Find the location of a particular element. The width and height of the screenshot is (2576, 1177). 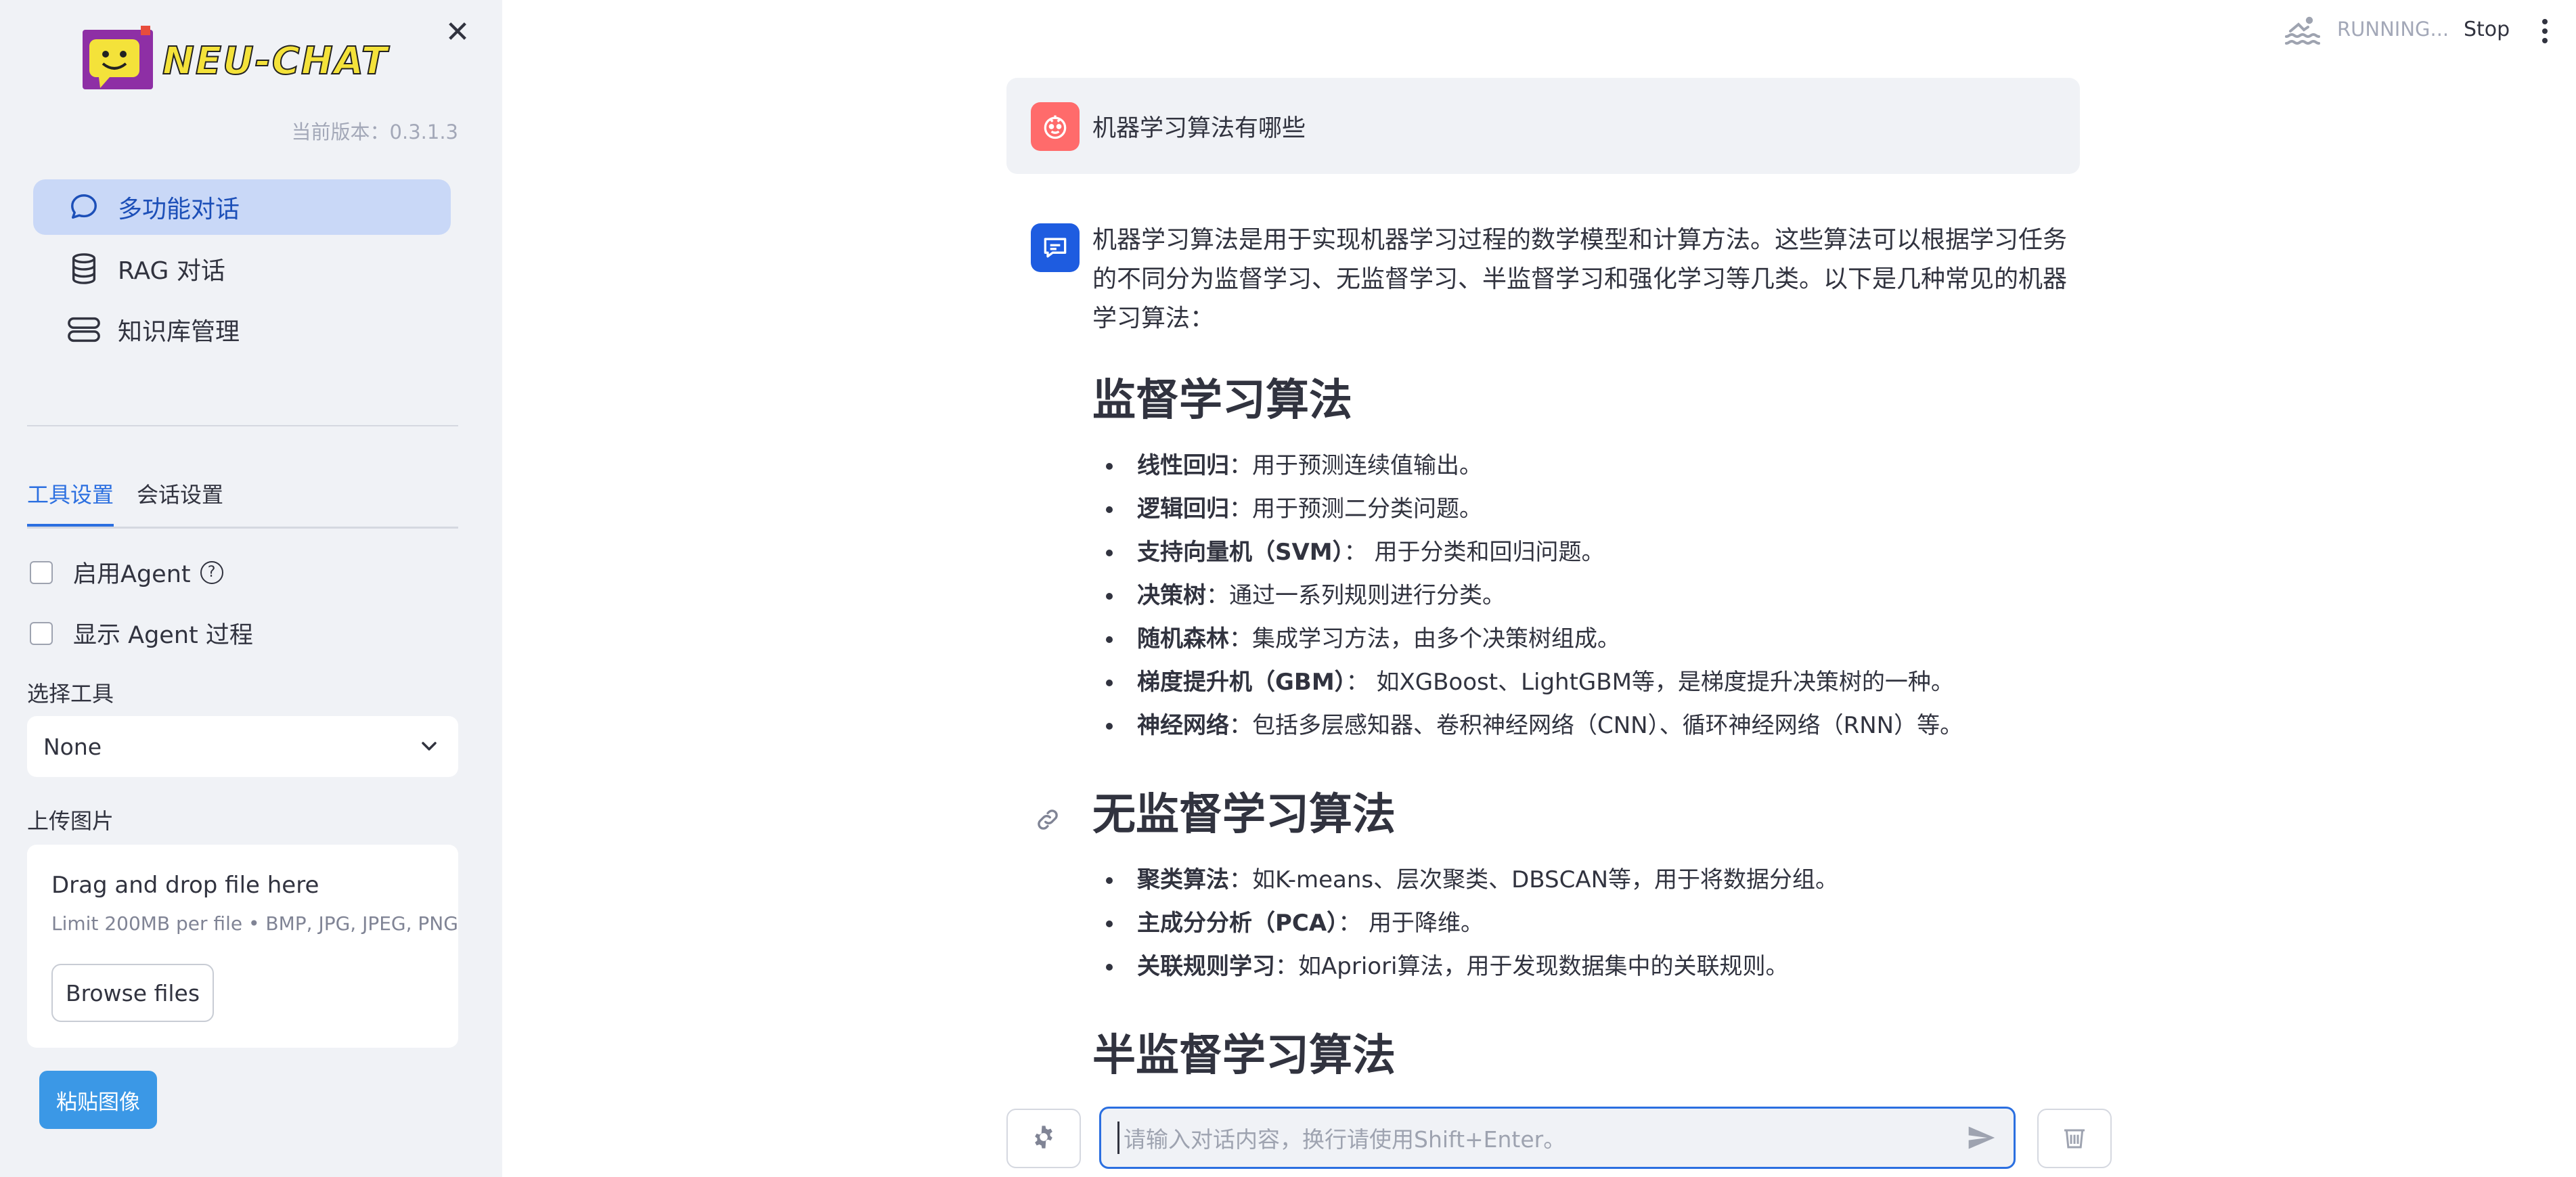

message-icon is located at coordinates (1055, 247).